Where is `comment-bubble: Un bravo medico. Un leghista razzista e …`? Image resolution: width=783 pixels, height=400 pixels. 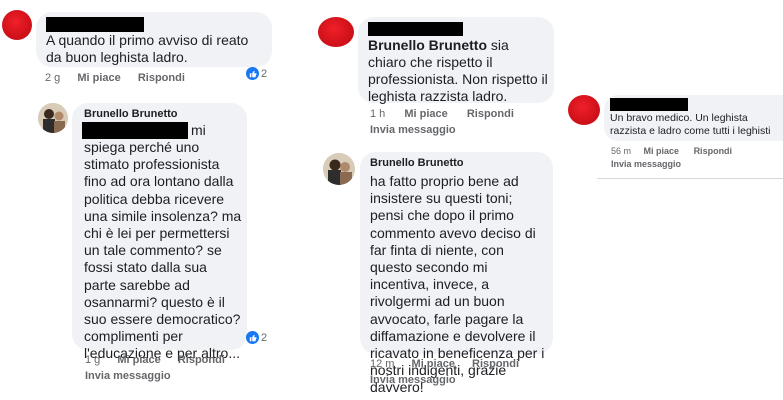
comment-bubble: Un bravo medico. Un leghista razzista e … is located at coordinates (693, 118).